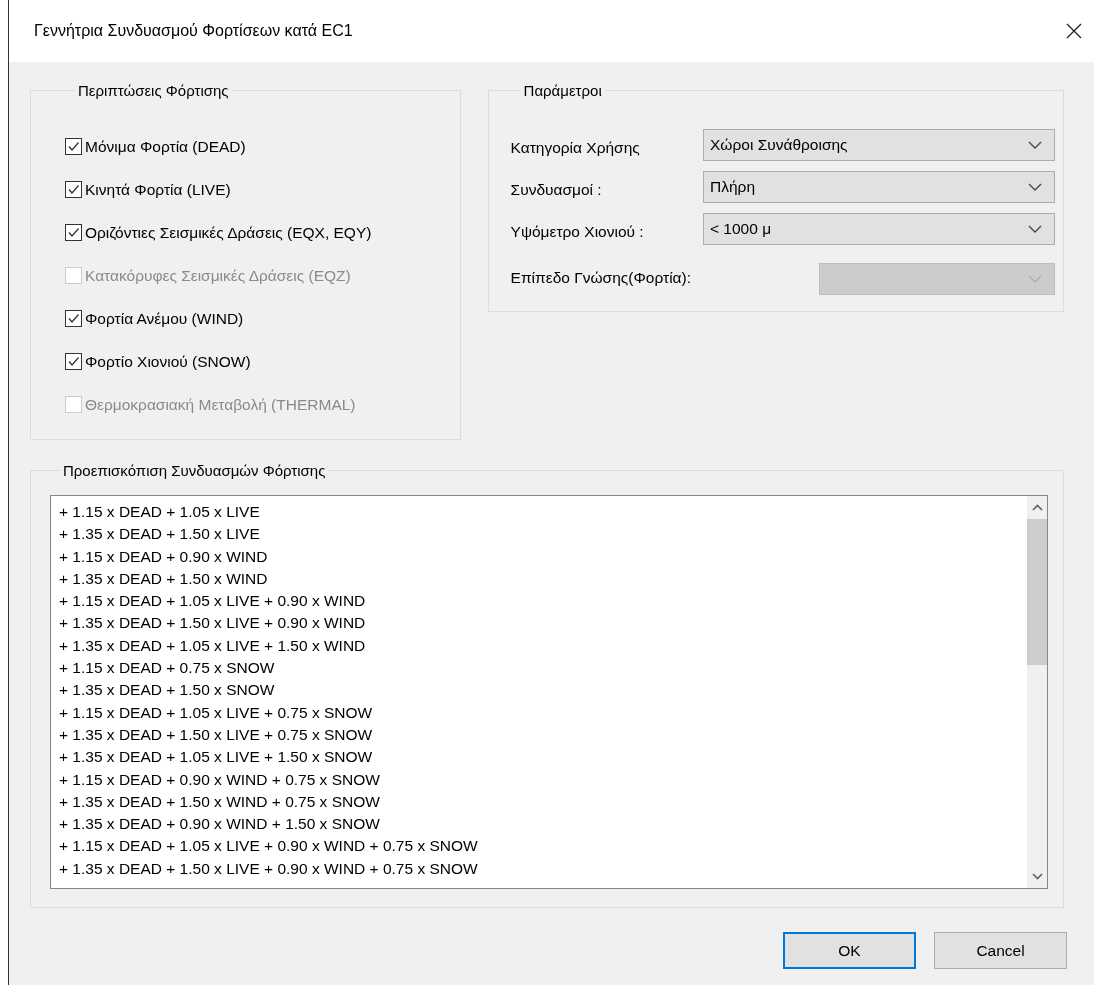 This screenshot has height=985, width=1094. I want to click on list-item: + 1.15 x DEAD + 1.05 x LIVE, so click(543, 512).